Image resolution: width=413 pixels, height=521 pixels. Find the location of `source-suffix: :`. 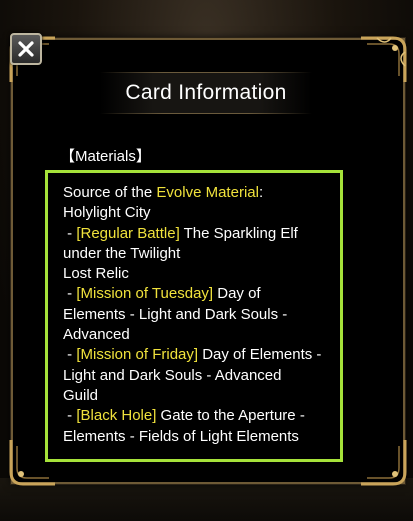

source-suffix: : is located at coordinates (261, 192).